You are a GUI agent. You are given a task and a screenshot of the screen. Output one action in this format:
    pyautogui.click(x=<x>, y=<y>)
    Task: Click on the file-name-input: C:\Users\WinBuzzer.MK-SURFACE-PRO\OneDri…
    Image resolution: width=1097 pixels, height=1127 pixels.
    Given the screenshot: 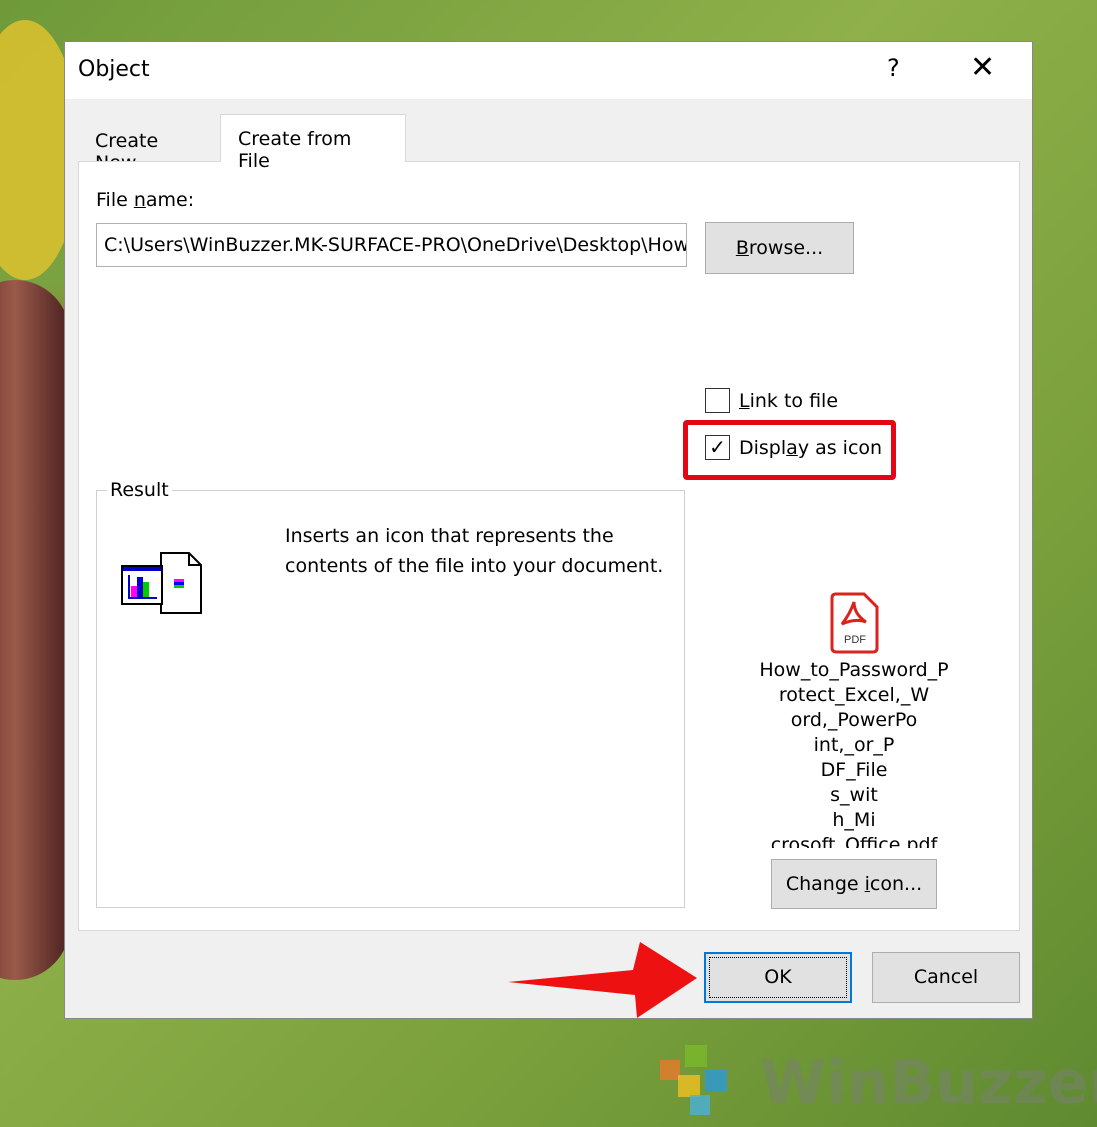 What is the action you would take?
    pyautogui.click(x=391, y=245)
    